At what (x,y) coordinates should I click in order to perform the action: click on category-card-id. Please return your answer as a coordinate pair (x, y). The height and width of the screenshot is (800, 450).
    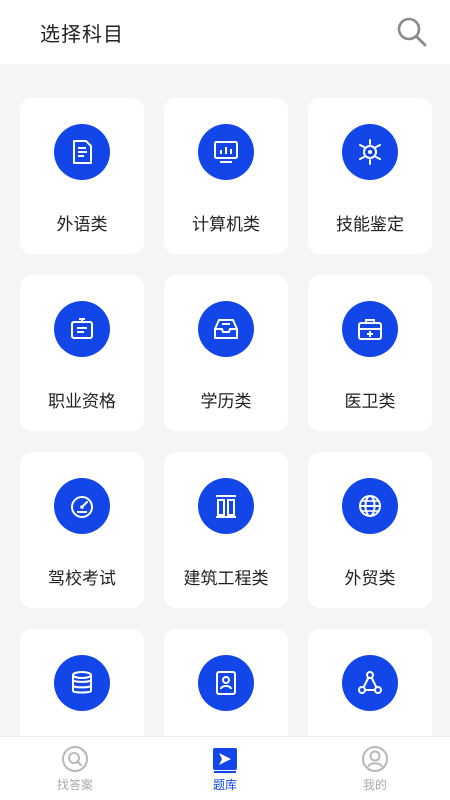
    Looking at the image, I should click on (226, 682).